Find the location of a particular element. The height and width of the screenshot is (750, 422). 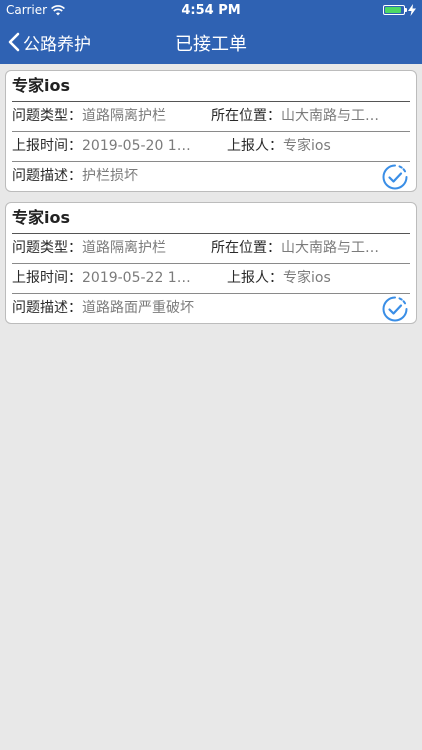

desc-value: 道路路面严重破坏 is located at coordinates (138, 308).